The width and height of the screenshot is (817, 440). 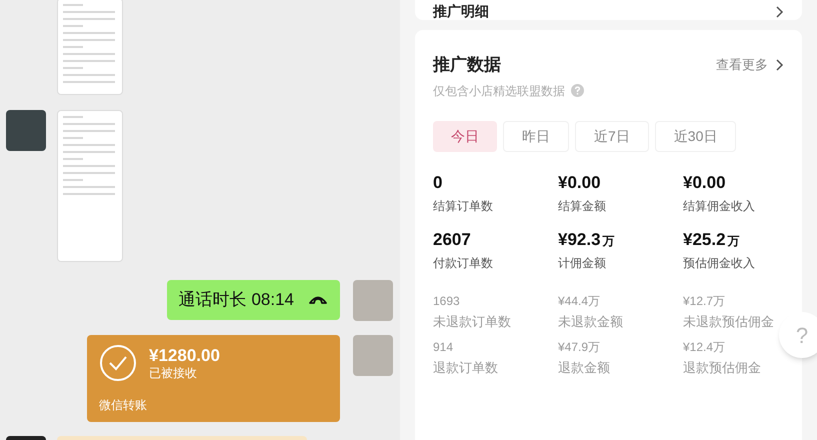 I want to click on help-icon, so click(x=577, y=90).